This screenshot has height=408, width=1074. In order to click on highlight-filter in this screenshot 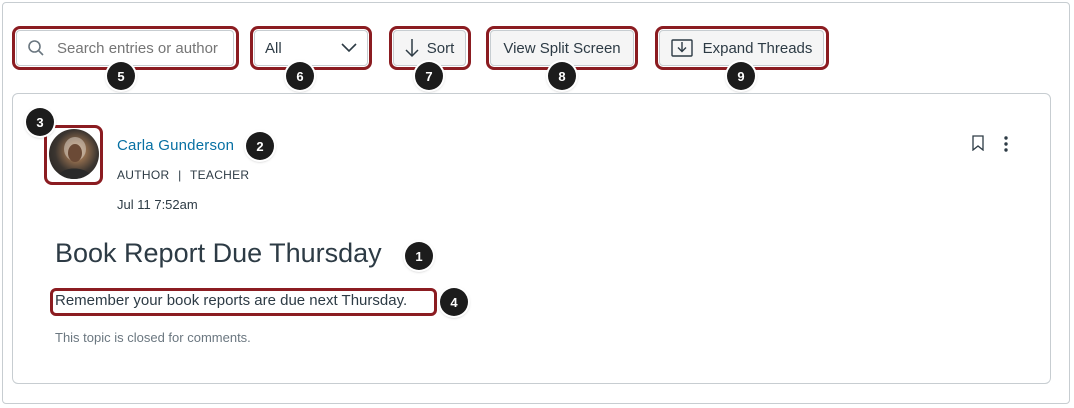, I will do `click(311, 48)`.